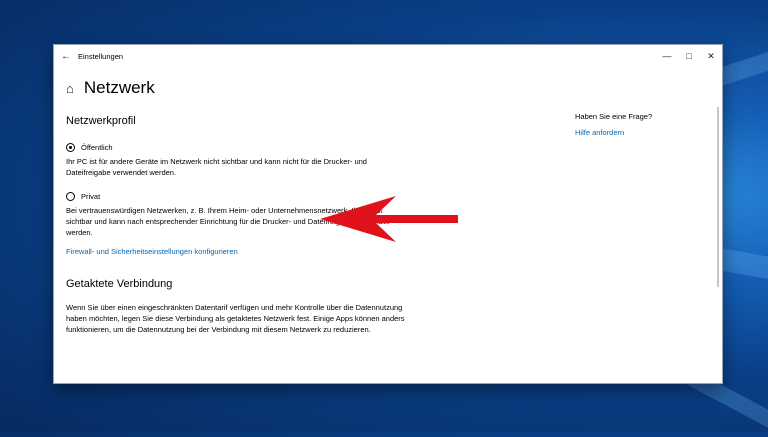 The height and width of the screenshot is (437, 768). Describe the element at coordinates (70, 147) in the screenshot. I see `radio-public-indicator` at that location.